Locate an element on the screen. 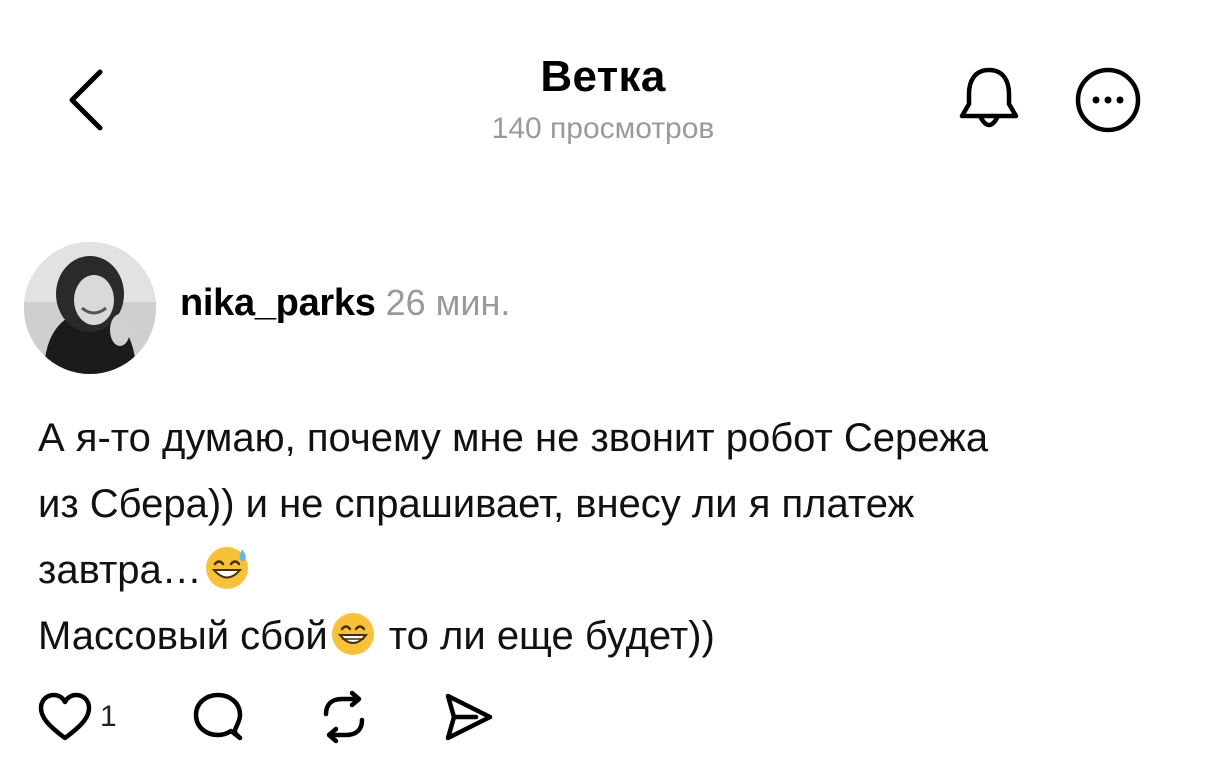  comment-button is located at coordinates (218, 717).